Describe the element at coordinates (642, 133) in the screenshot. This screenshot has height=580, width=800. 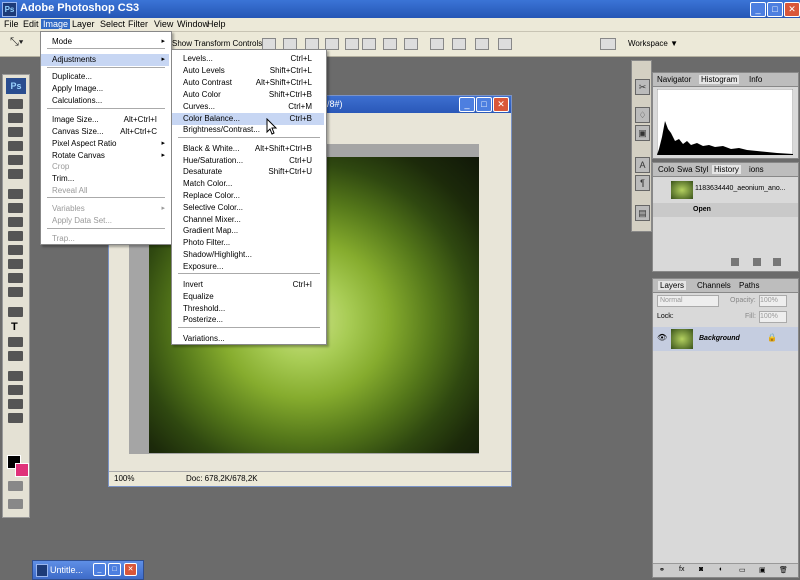
I see `clone-source-icon: ▣` at that location.